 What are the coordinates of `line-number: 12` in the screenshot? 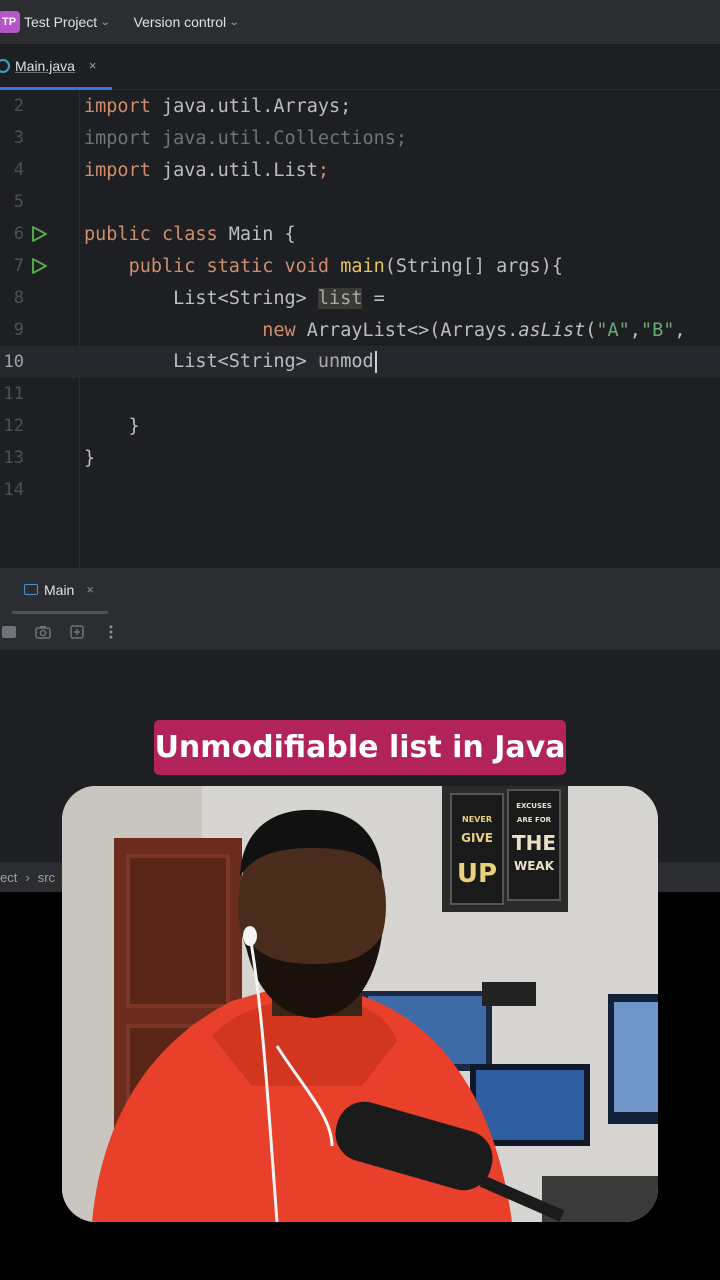 It's located at (13, 426).